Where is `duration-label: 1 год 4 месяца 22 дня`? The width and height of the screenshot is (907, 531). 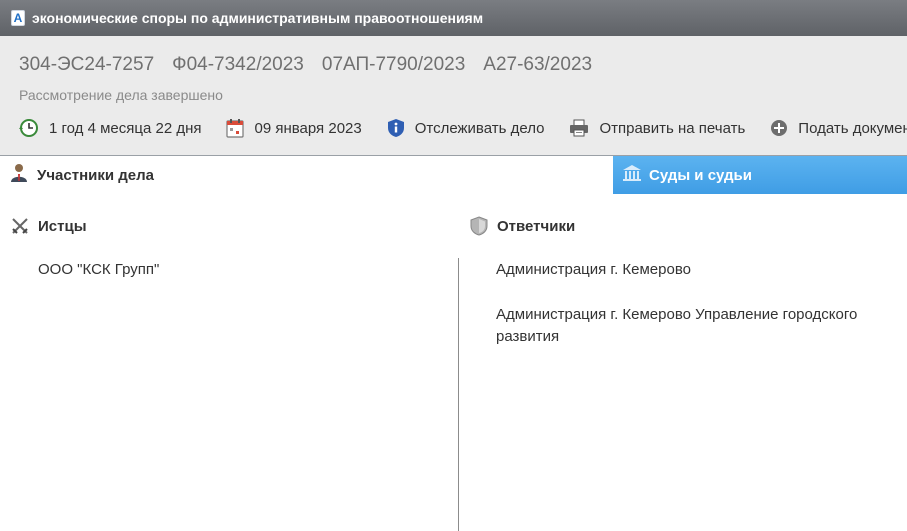
duration-label: 1 год 4 месяца 22 дня is located at coordinates (125, 128).